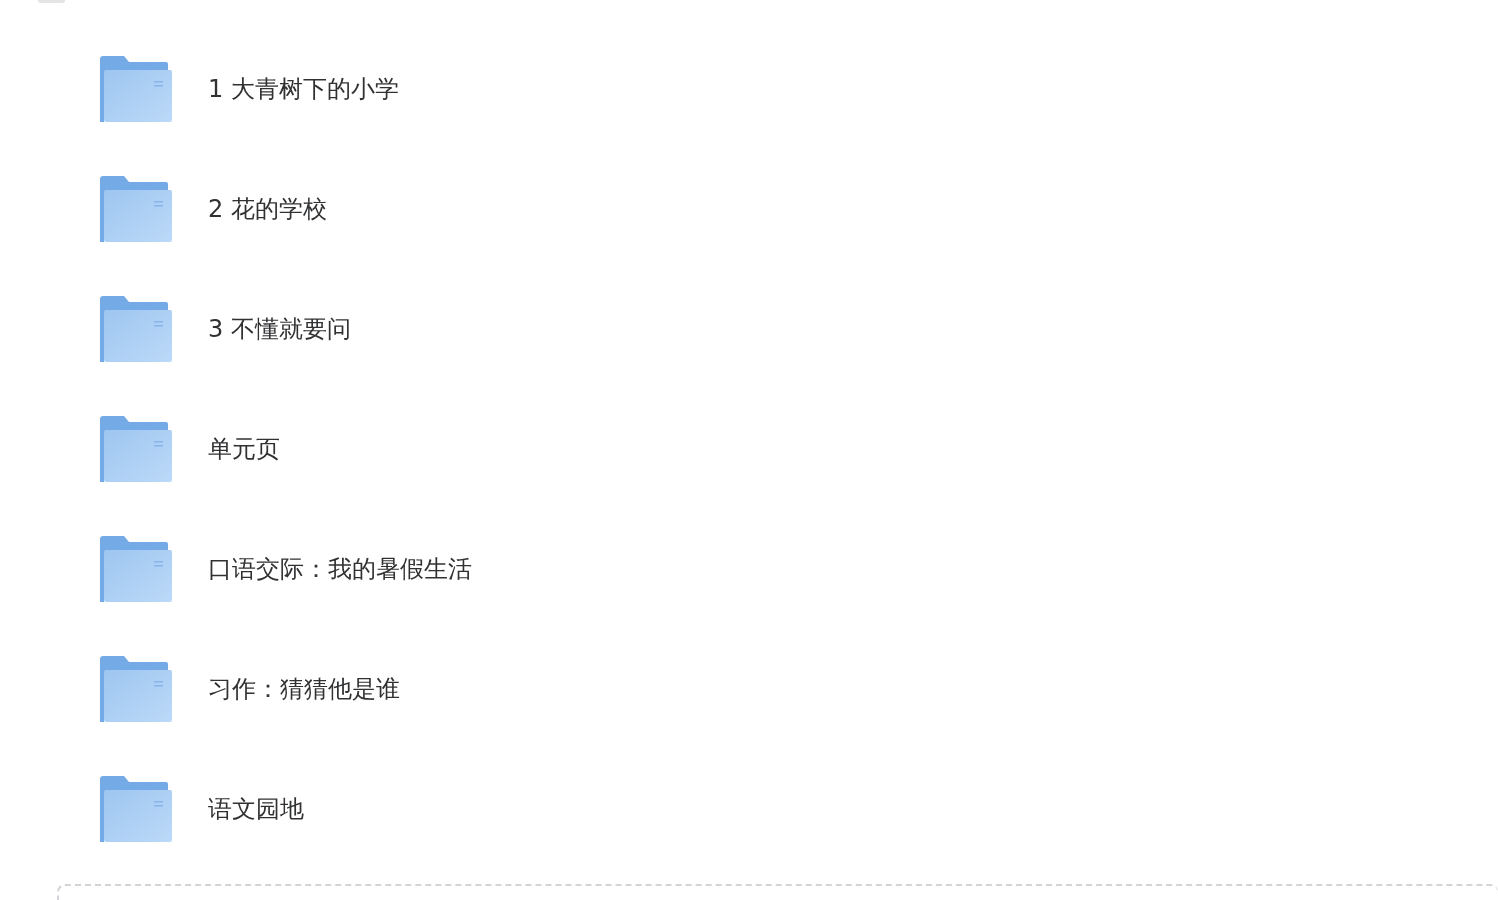 Image resolution: width=1498 pixels, height=900 pixels. I want to click on folder-name: 3 不懂就要问, so click(279, 329).